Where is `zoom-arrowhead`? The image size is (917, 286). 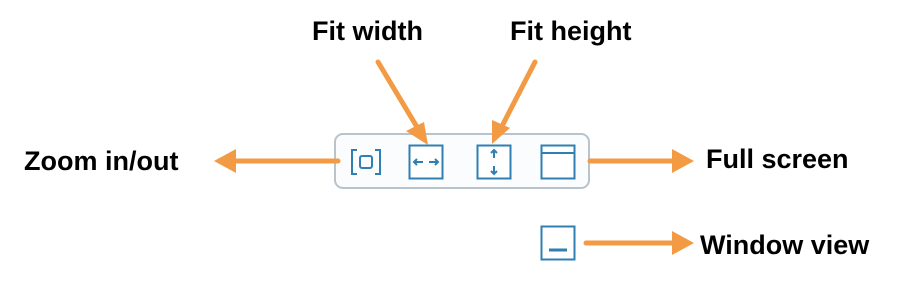 zoom-arrowhead is located at coordinates (225, 161).